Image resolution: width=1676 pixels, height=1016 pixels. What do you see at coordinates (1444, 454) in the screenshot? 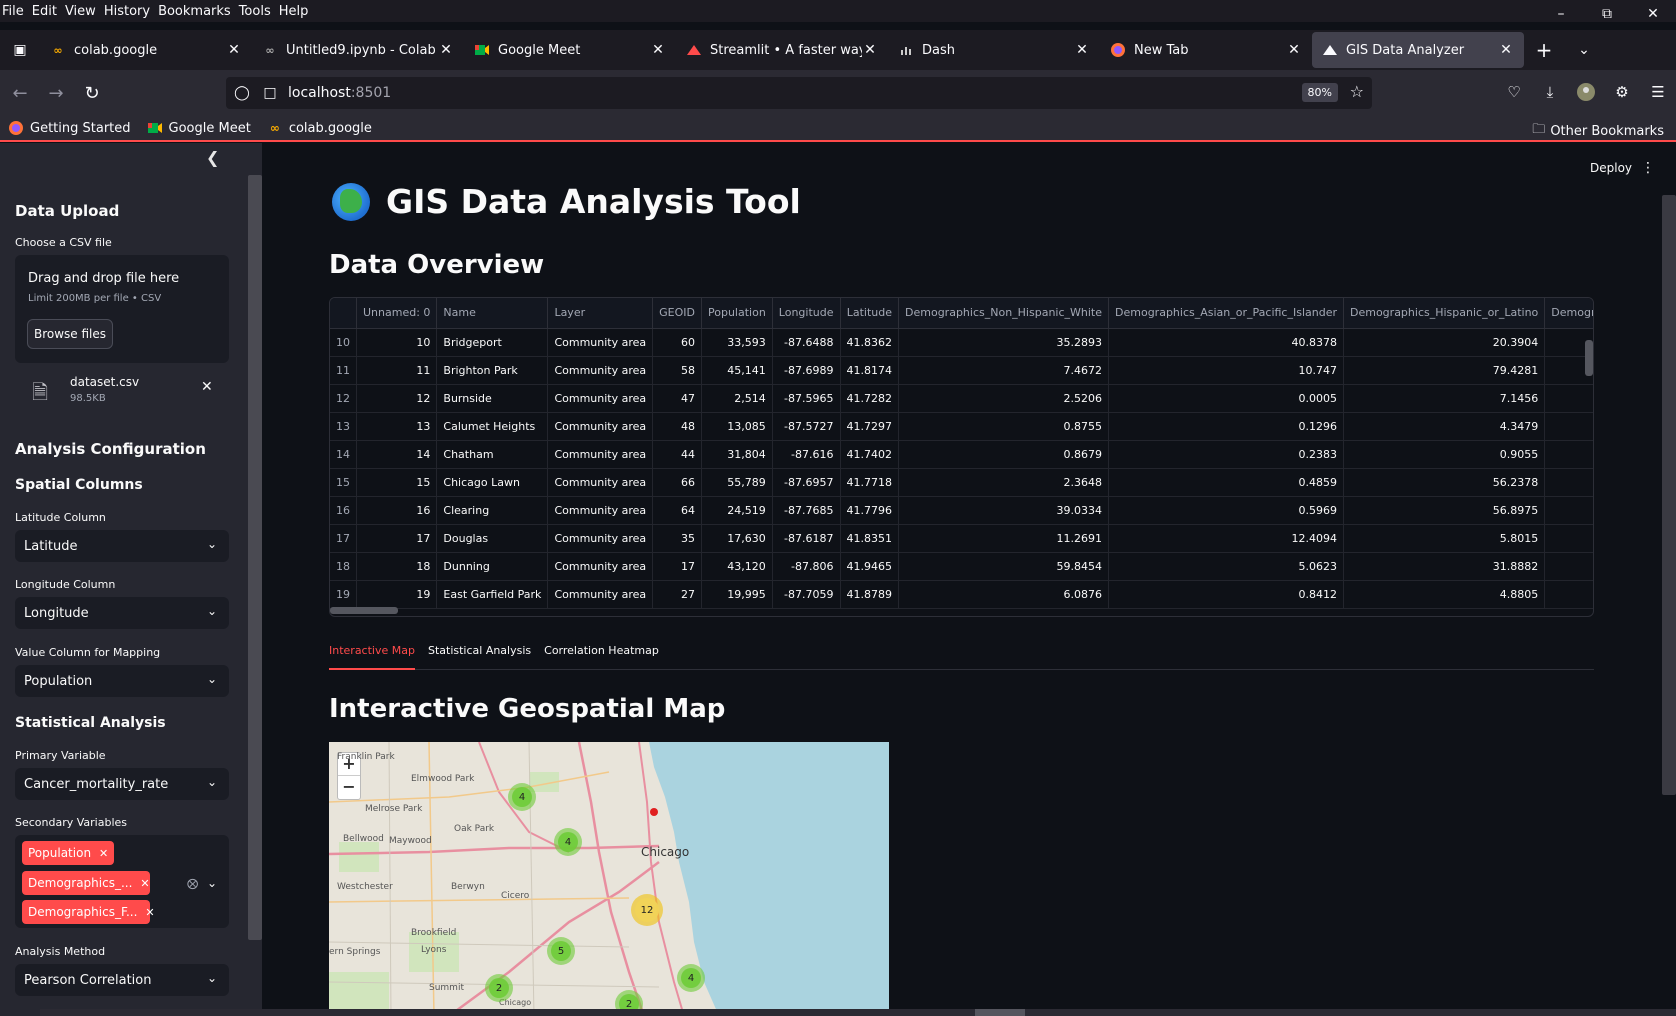
I see `table-cell: 0.9055` at bounding box center [1444, 454].